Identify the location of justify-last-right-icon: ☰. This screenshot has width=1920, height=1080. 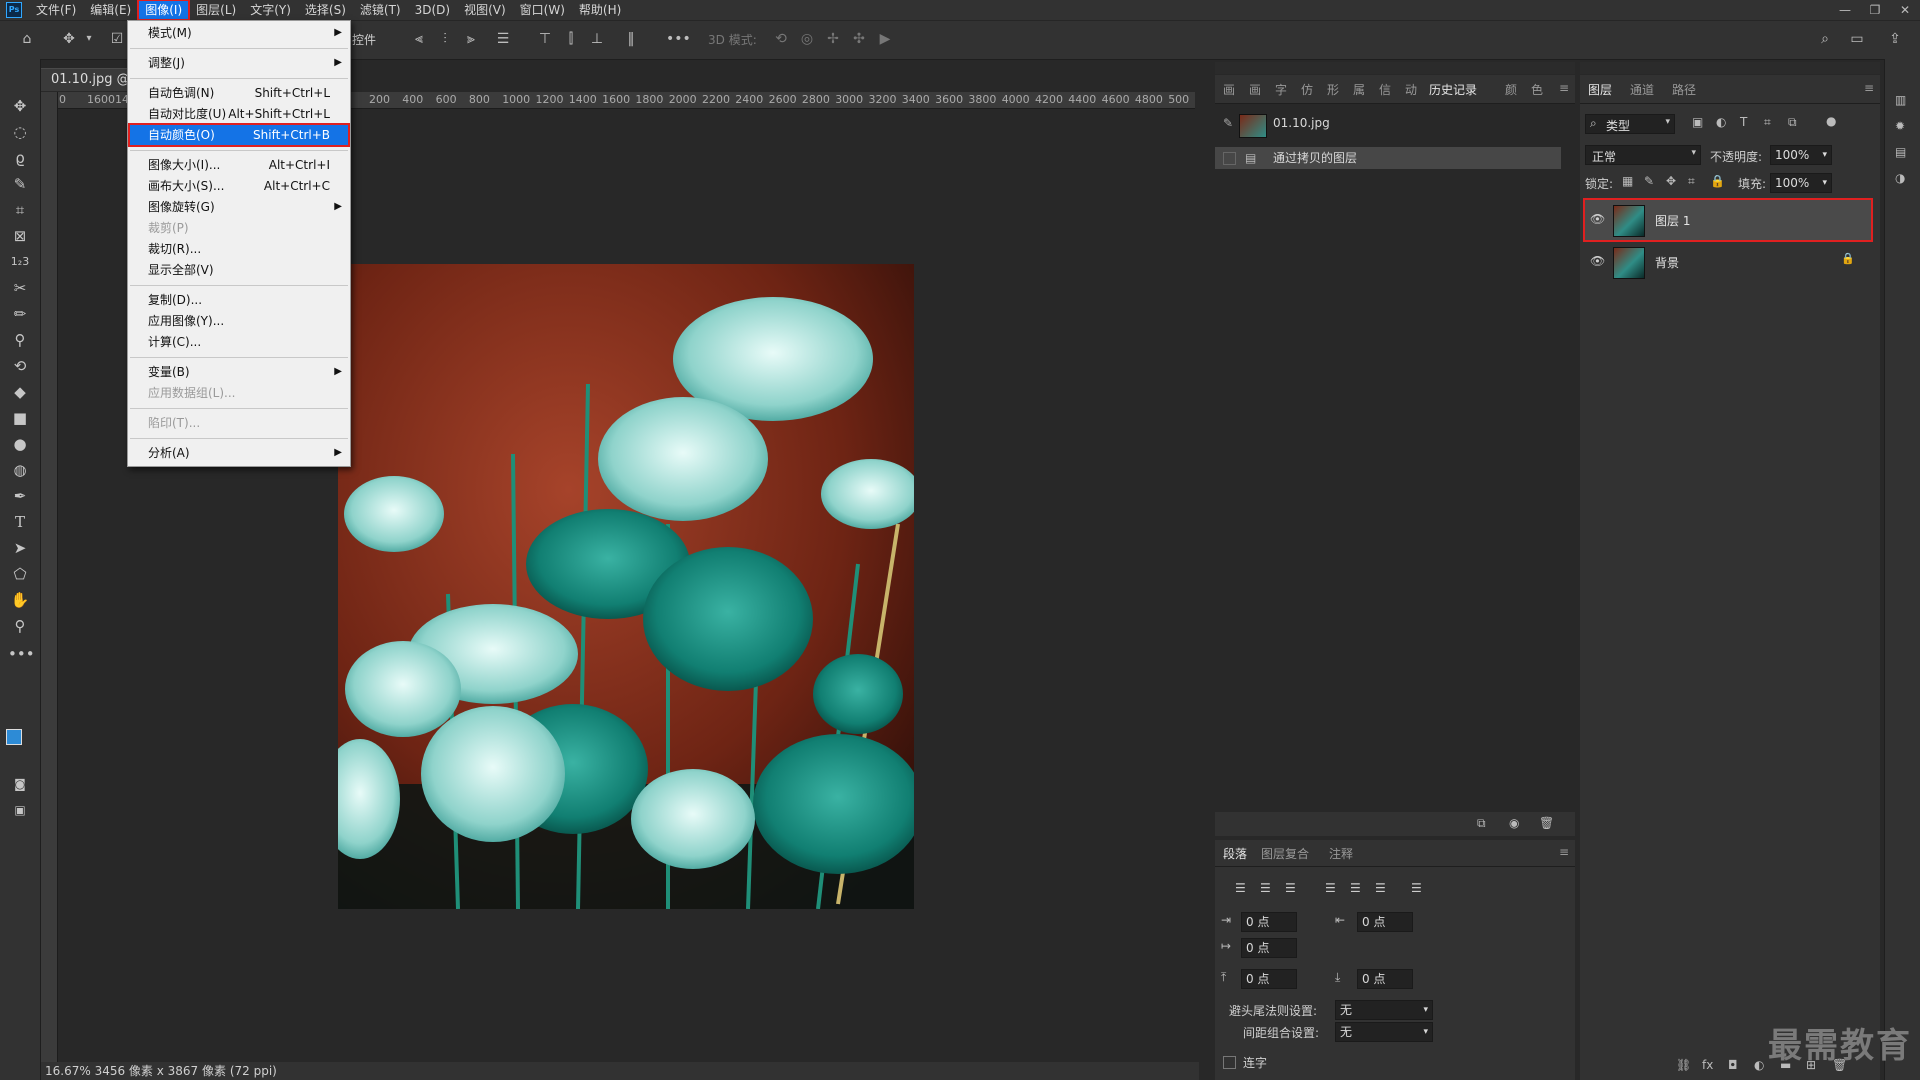
(1380, 888).